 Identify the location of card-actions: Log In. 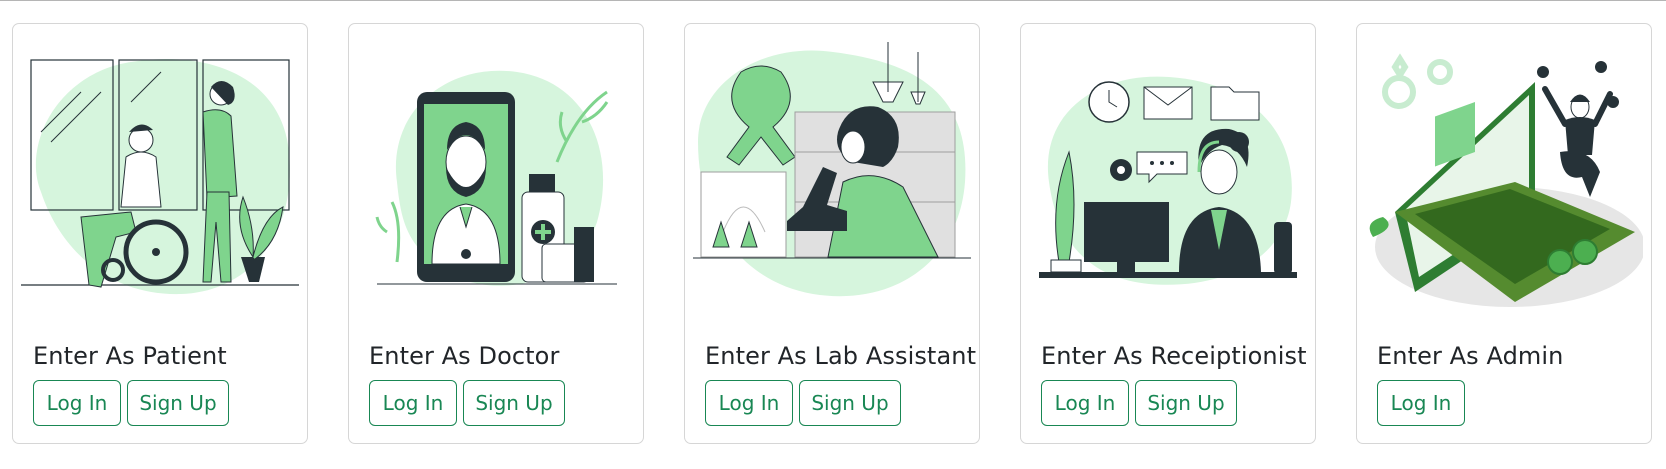
(1421, 403).